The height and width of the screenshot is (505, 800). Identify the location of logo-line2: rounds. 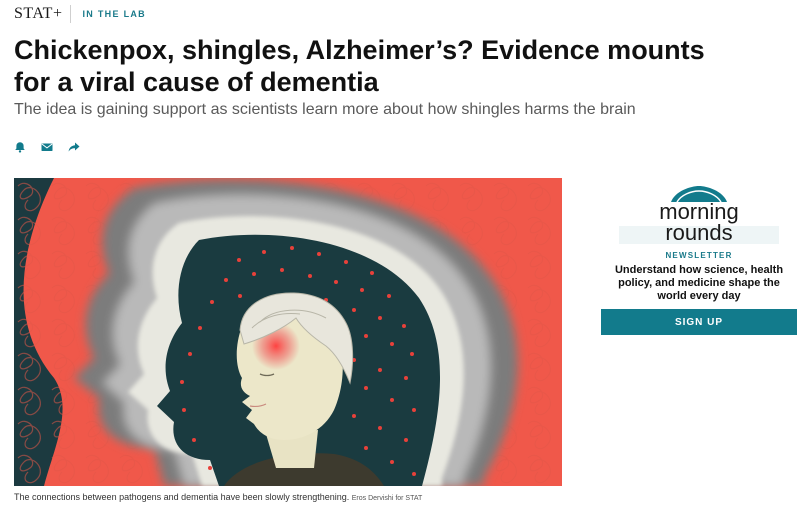
(698, 232).